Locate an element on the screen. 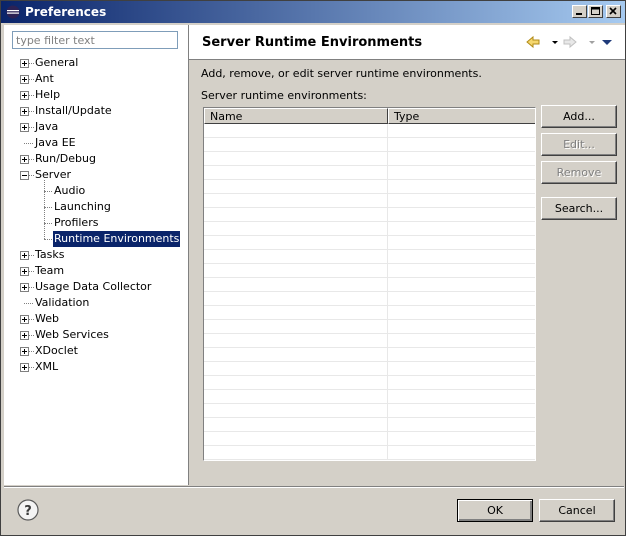 This screenshot has width=626, height=536. tree-item-launching: Launching is located at coordinates (96, 207).